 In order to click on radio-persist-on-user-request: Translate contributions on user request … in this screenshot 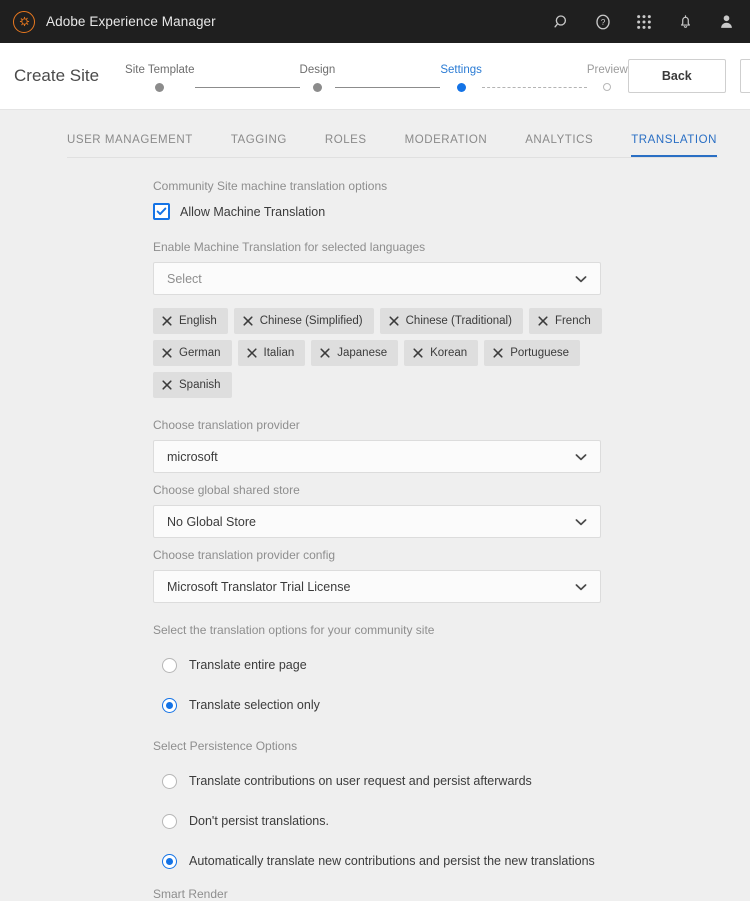, I will do `click(451, 781)`.